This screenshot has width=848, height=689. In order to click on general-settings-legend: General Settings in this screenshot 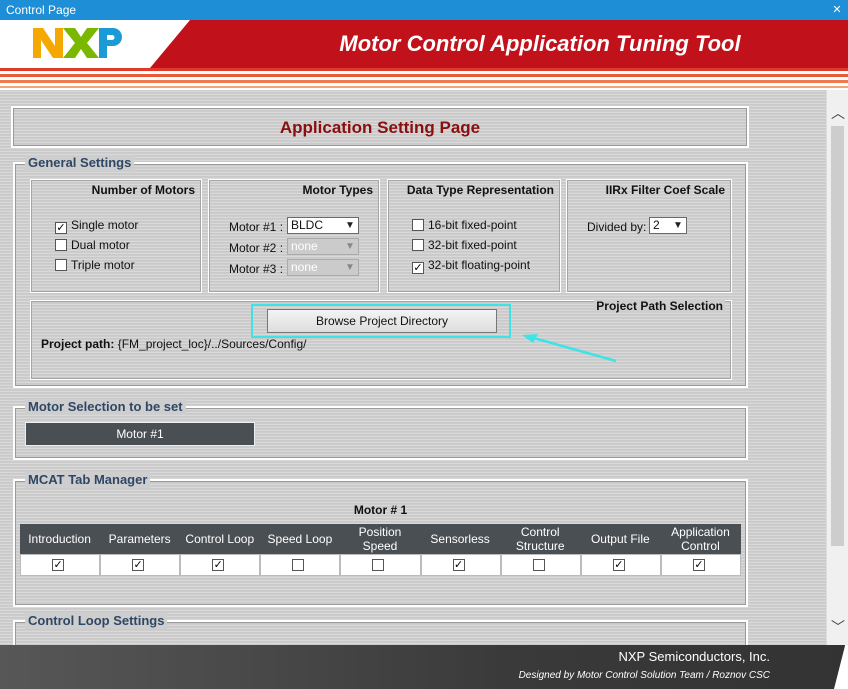, I will do `click(80, 163)`.